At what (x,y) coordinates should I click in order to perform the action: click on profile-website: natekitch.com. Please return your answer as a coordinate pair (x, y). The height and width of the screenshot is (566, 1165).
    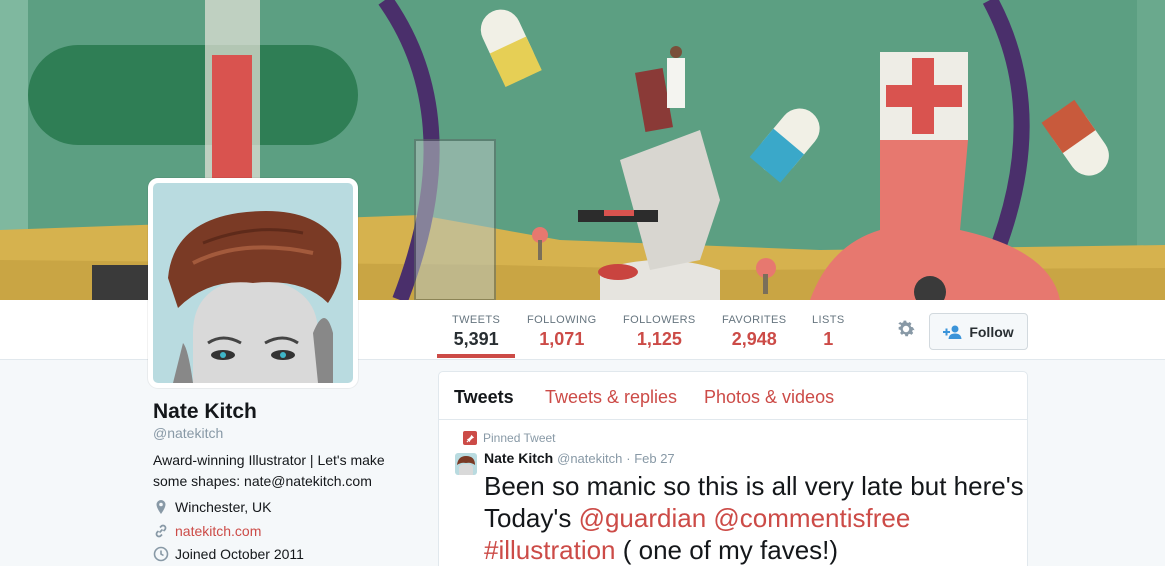
    Looking at the image, I should click on (207, 531).